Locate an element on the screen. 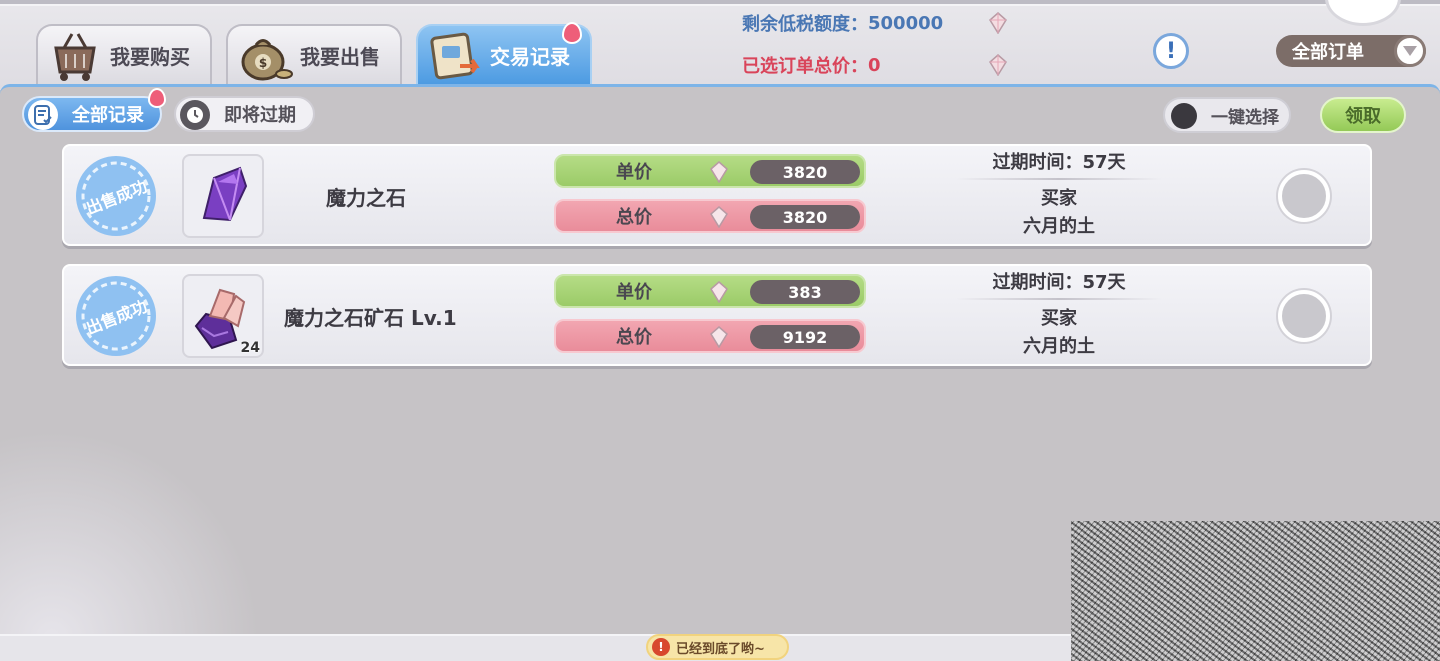  tab-sell: $ 我要出售 is located at coordinates (314, 54).